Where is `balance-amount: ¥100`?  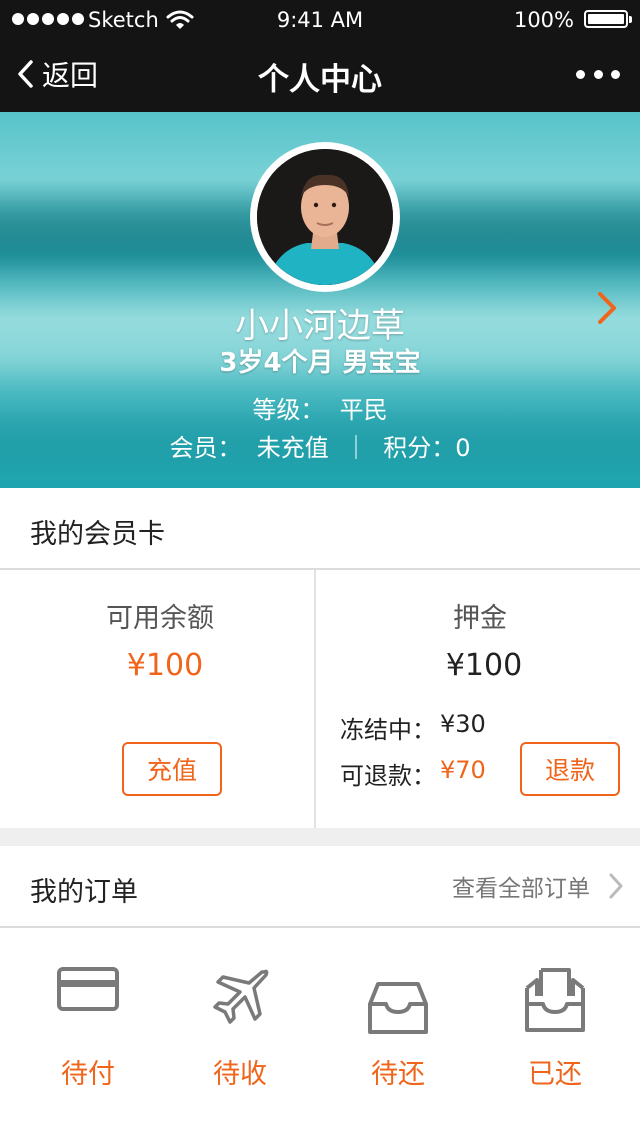 balance-amount: ¥100 is located at coordinates (165, 665).